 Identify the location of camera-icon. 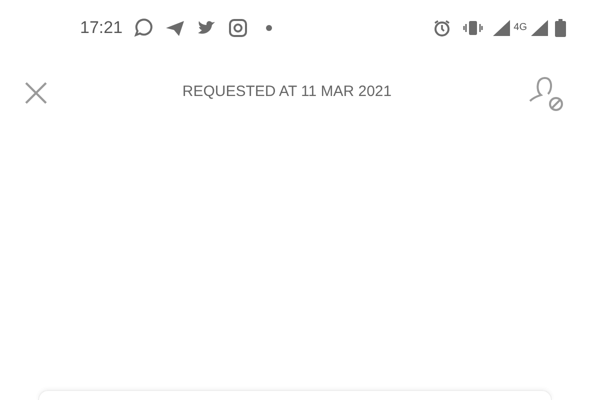
(237, 27).